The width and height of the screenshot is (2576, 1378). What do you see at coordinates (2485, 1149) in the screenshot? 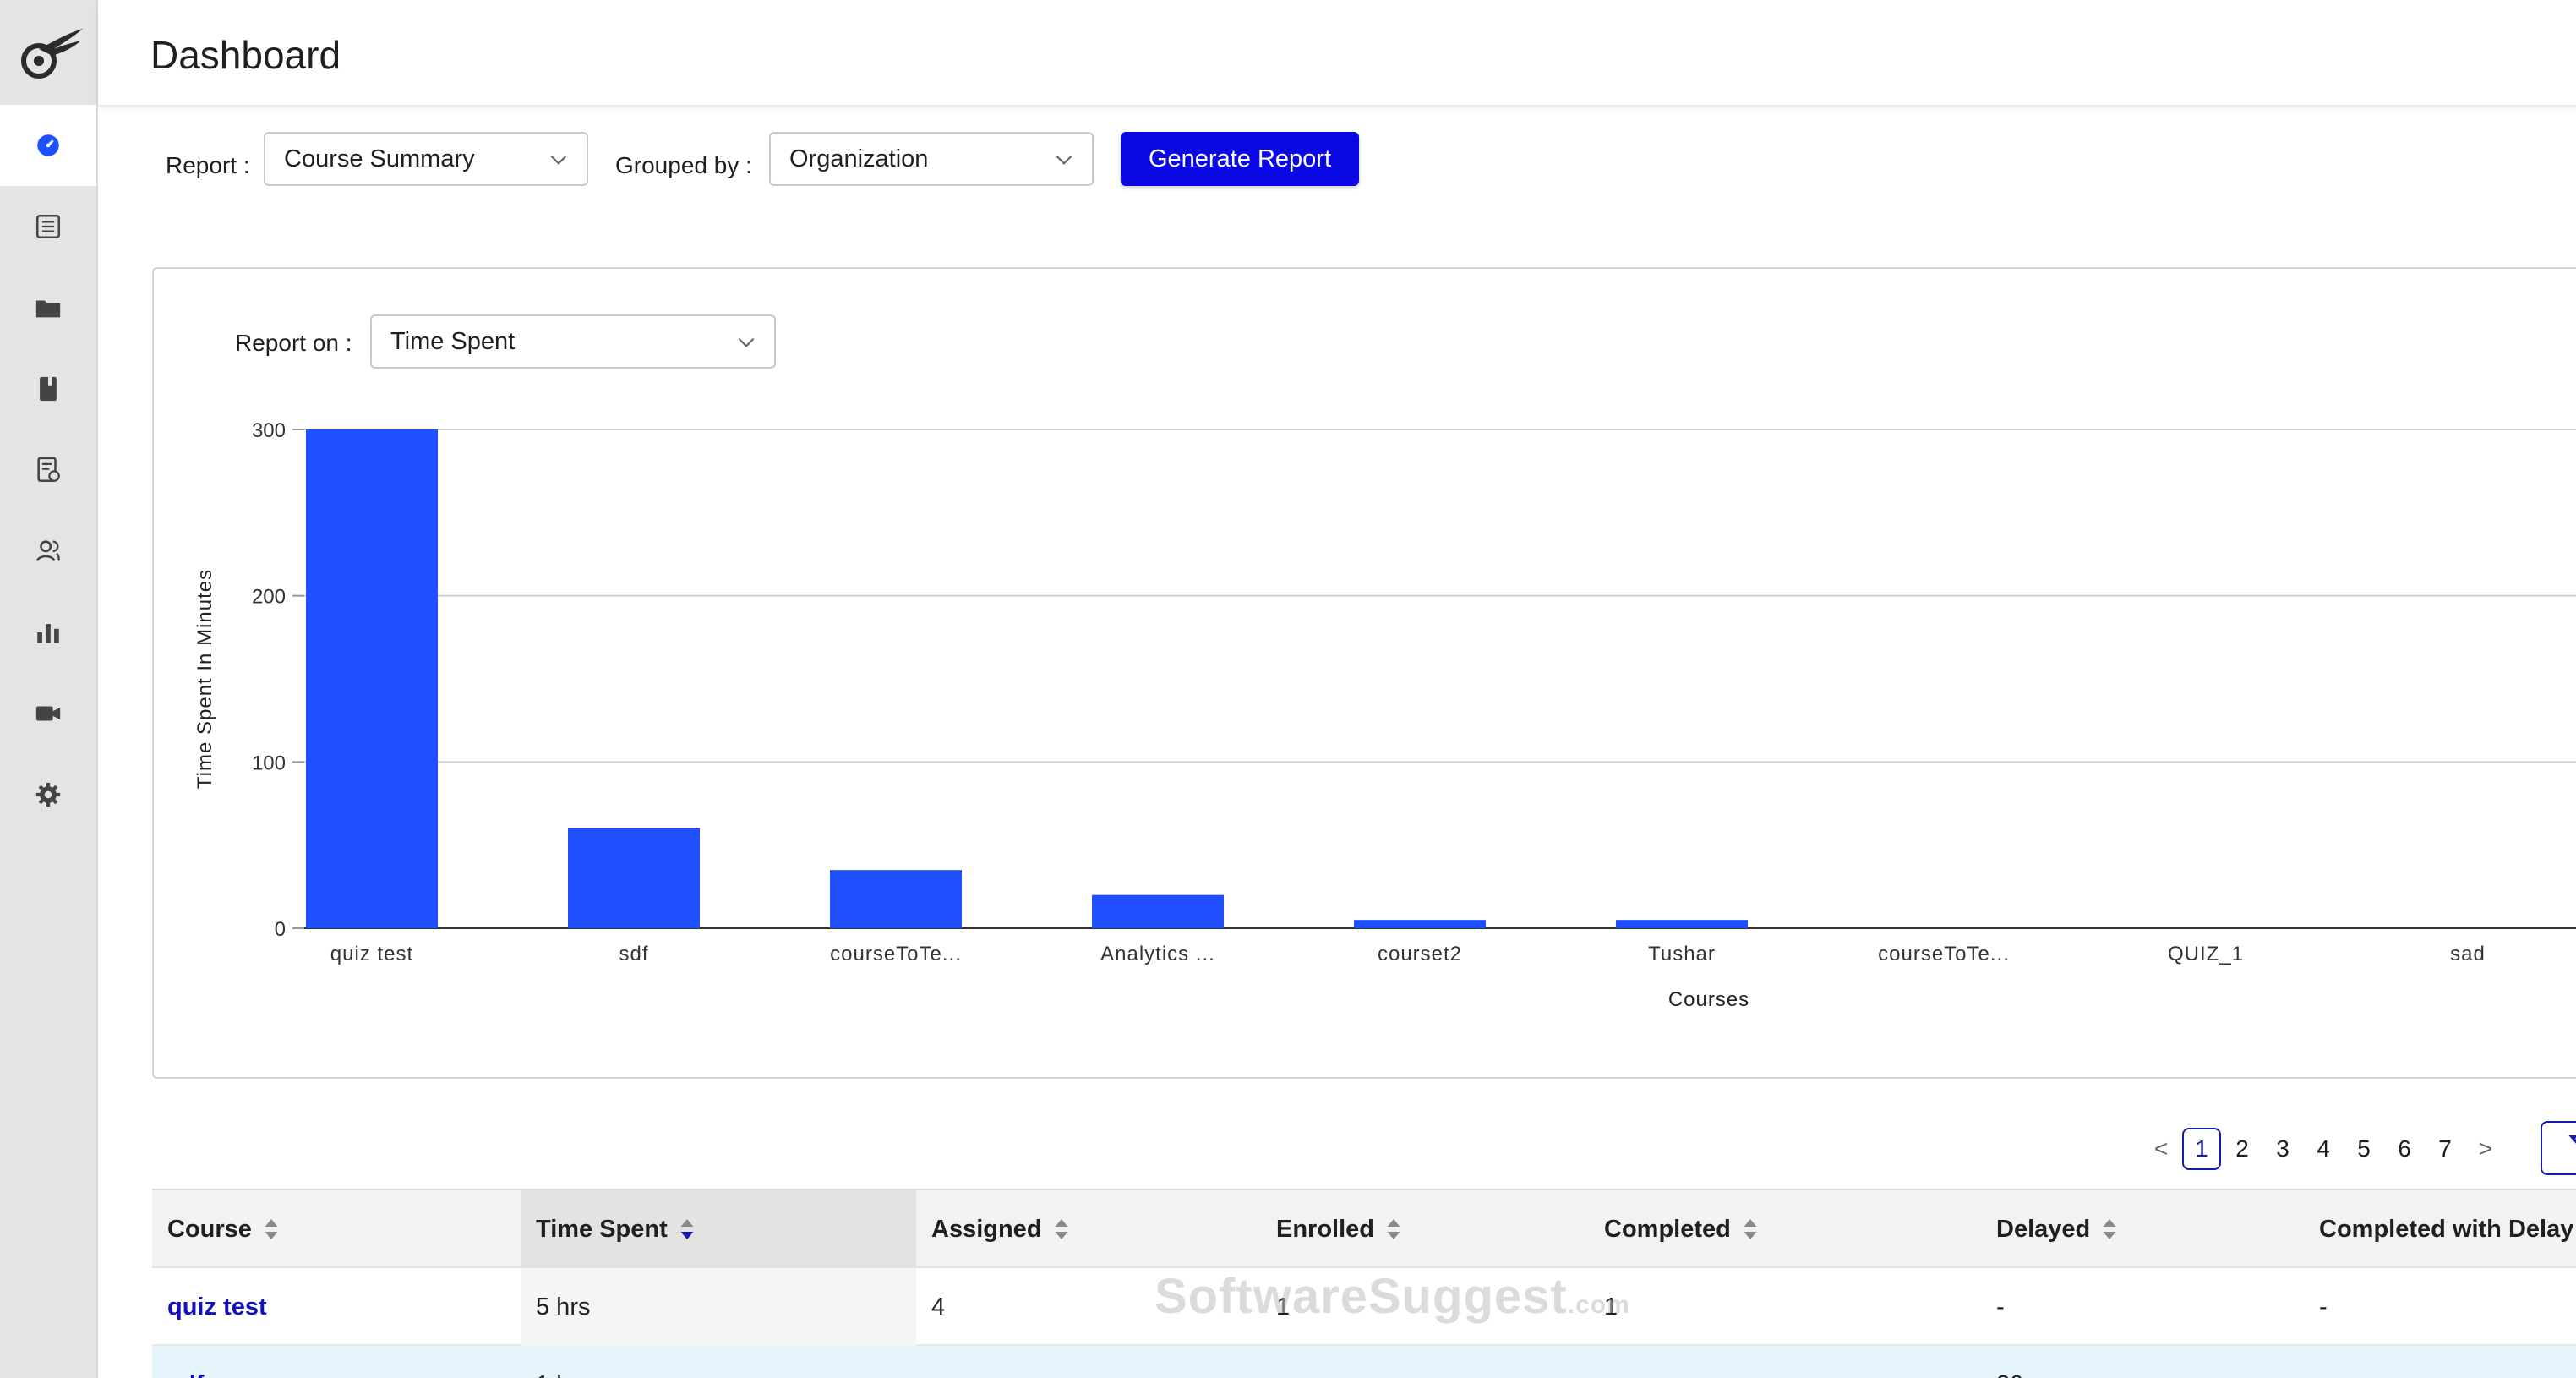
I see `pagination-next: >` at bounding box center [2485, 1149].